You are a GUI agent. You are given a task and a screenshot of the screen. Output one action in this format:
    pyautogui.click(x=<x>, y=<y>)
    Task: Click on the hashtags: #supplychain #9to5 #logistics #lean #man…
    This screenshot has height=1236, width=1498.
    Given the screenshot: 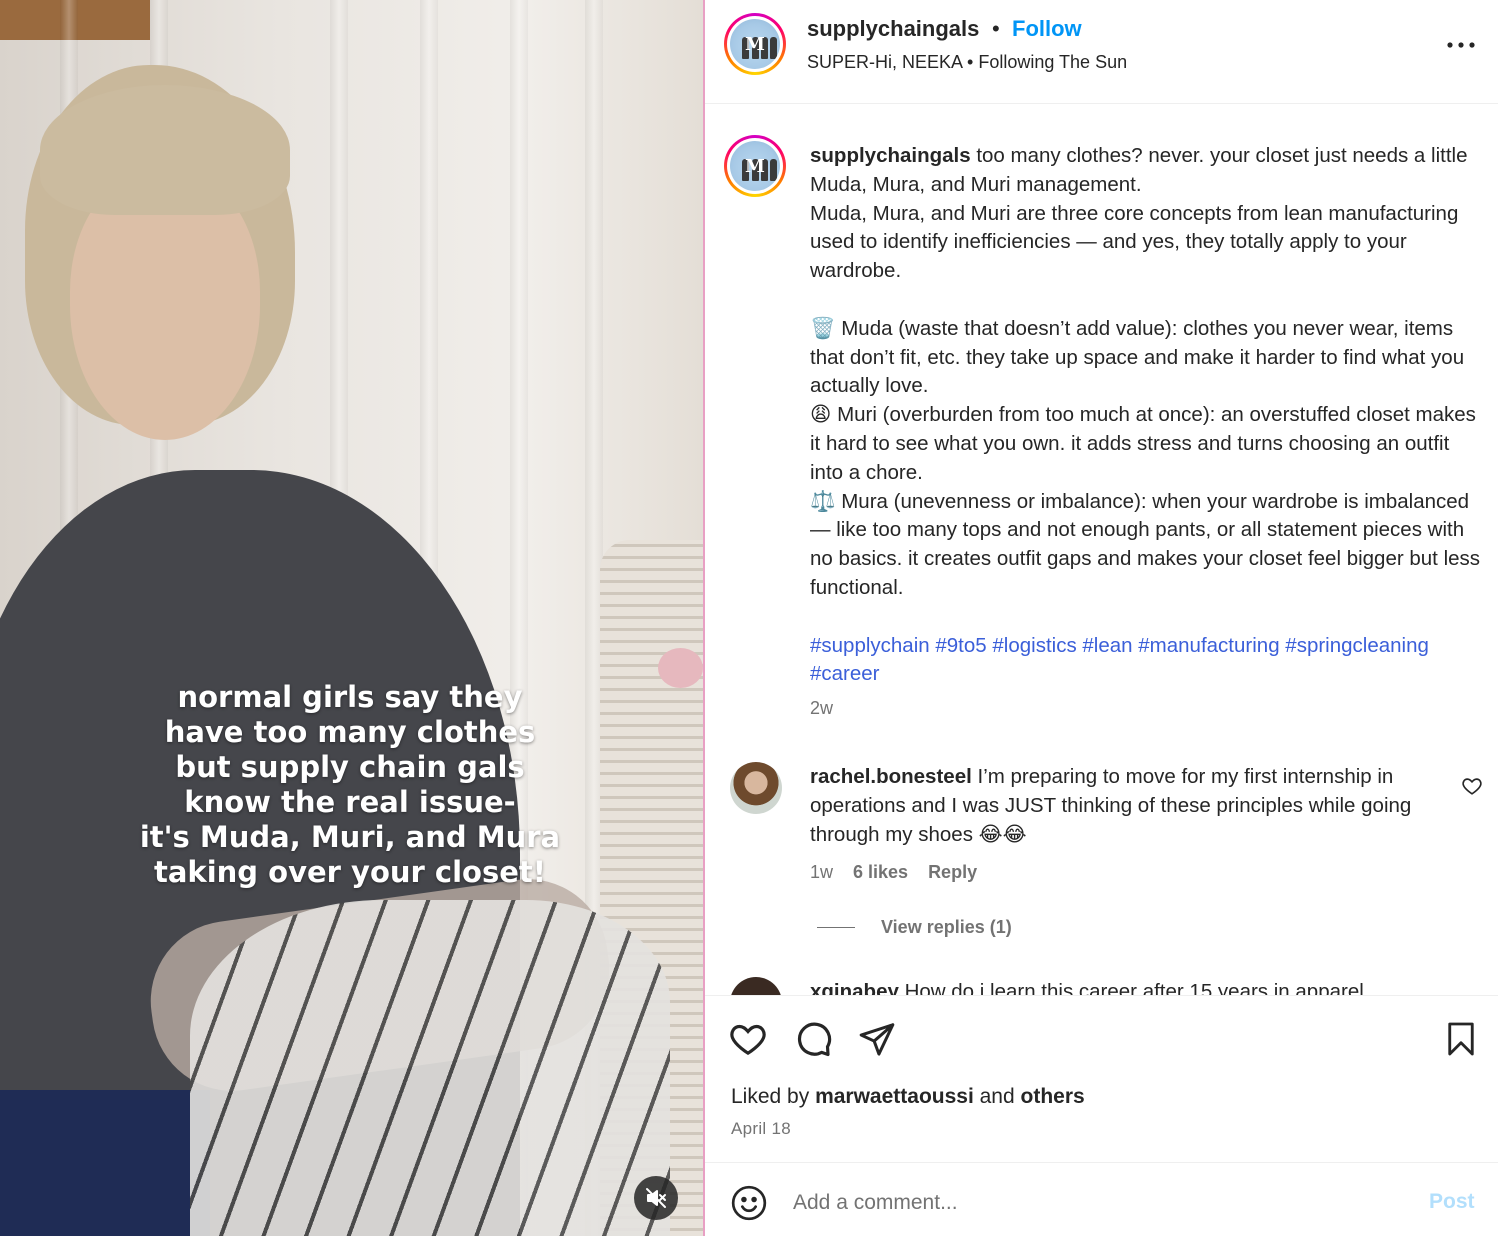 What is the action you would take?
    pyautogui.click(x=1147, y=661)
    